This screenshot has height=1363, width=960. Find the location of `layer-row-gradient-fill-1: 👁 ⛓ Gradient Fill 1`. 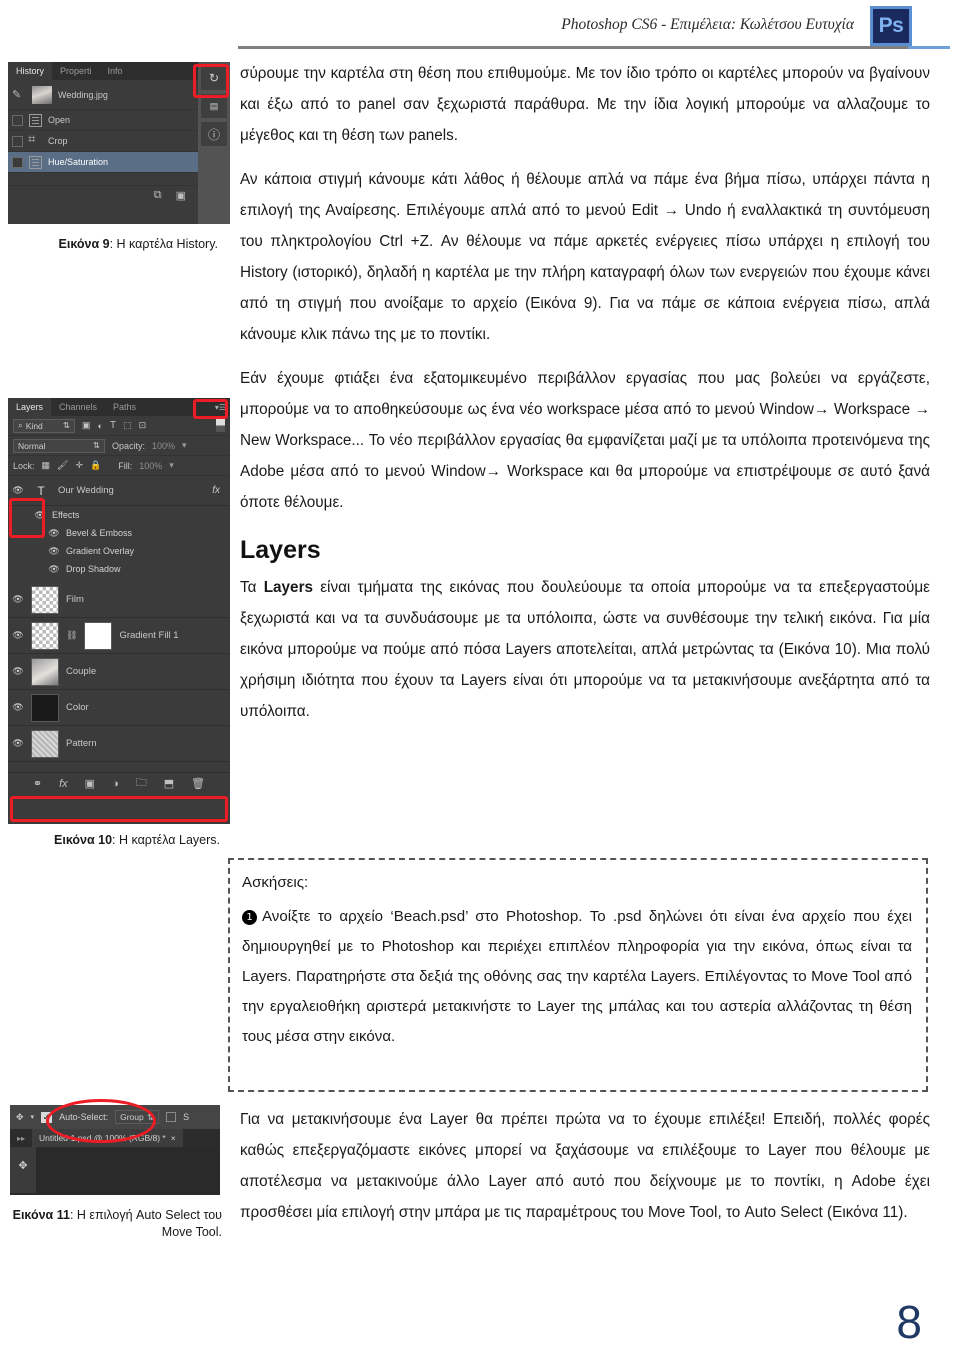

layer-row-gradient-fill-1: 👁 ⛓ Gradient Fill 1 is located at coordinates (119, 636).